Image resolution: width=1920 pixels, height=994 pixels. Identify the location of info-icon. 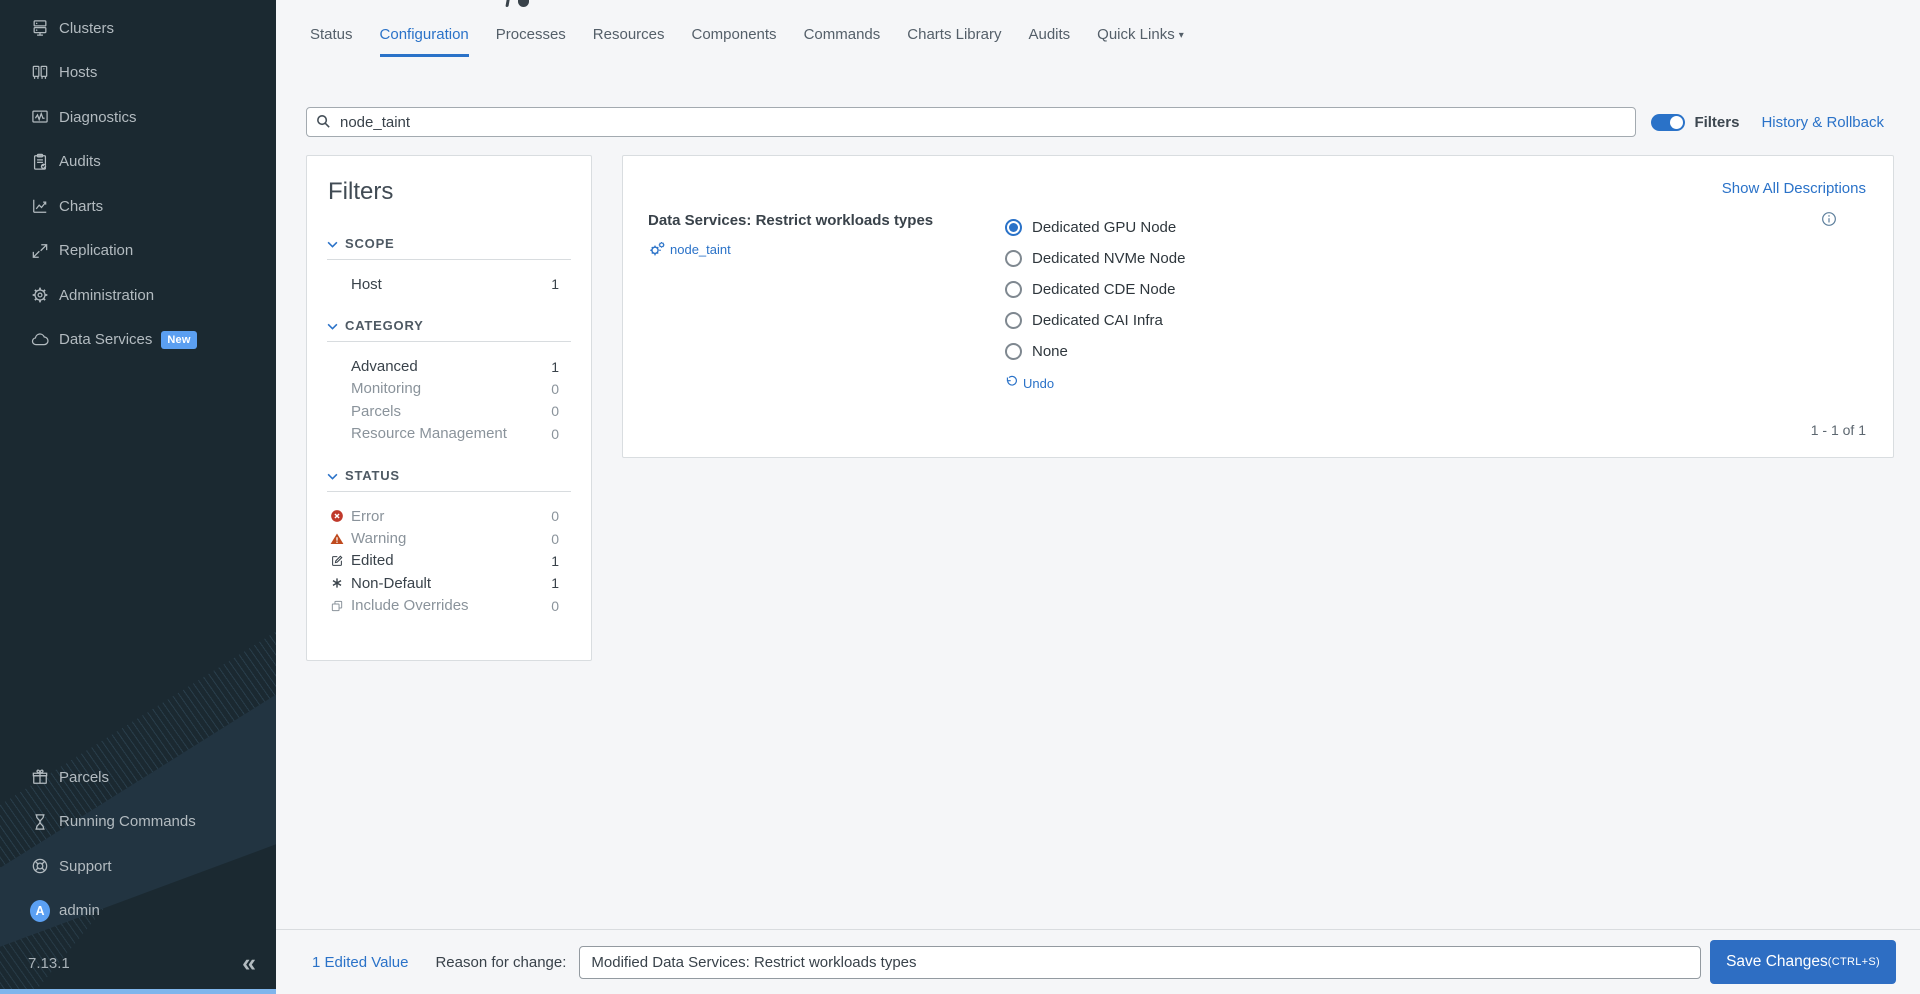
(1829, 219).